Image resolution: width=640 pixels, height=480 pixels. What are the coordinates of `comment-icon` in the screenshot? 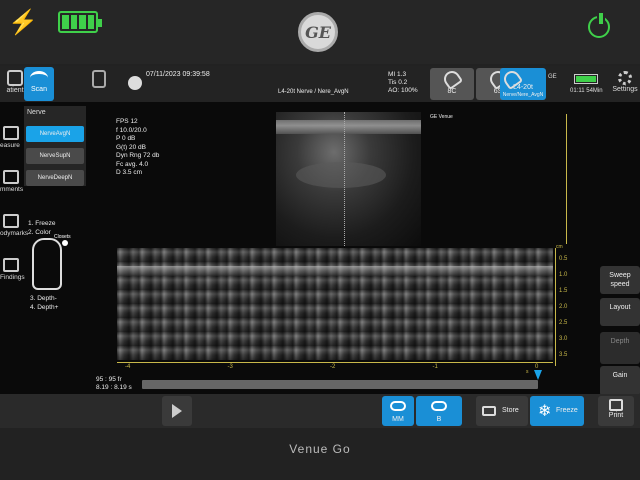 It's located at (11, 177).